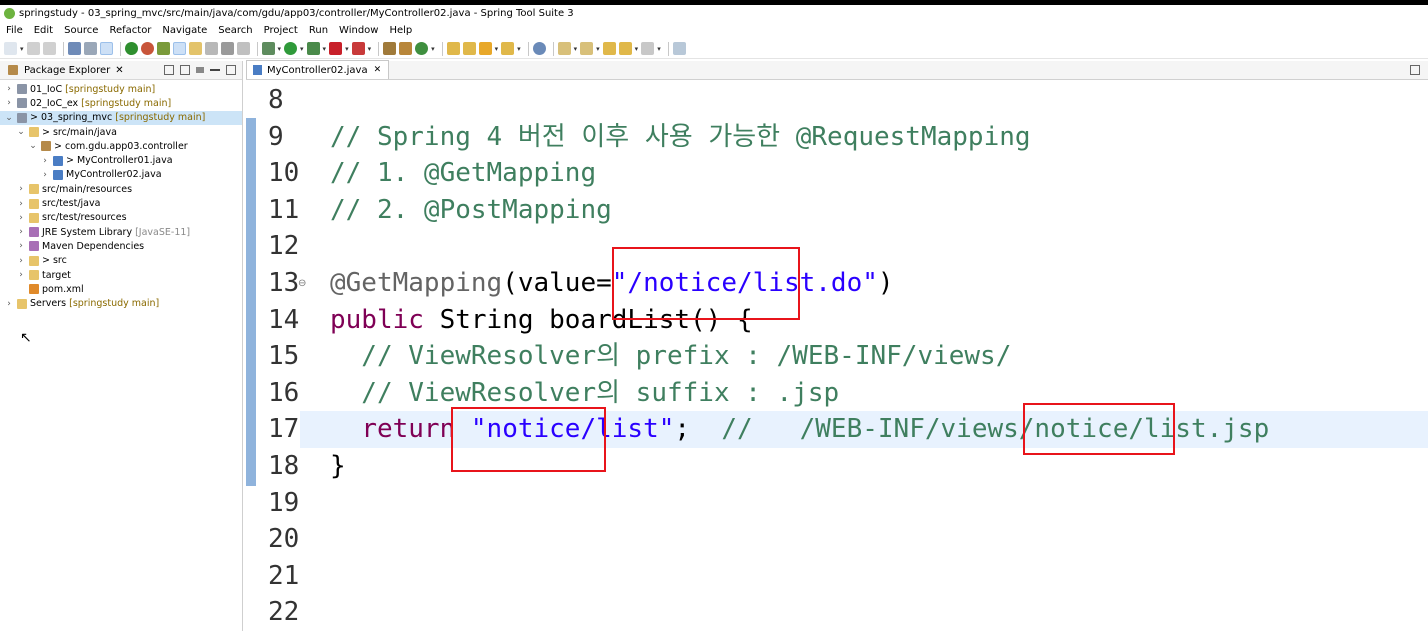 Image resolution: width=1428 pixels, height=631 pixels. What do you see at coordinates (358, 30) in the screenshot?
I see `menu-window: Window` at bounding box center [358, 30].